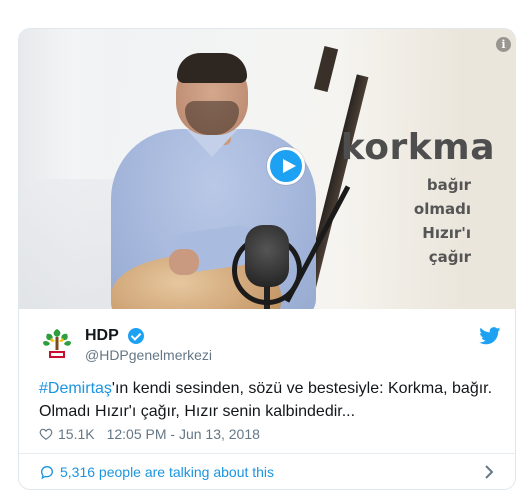 The height and width of the screenshot is (503, 531). I want to click on overlay-line-2: olmadı, so click(442, 209).